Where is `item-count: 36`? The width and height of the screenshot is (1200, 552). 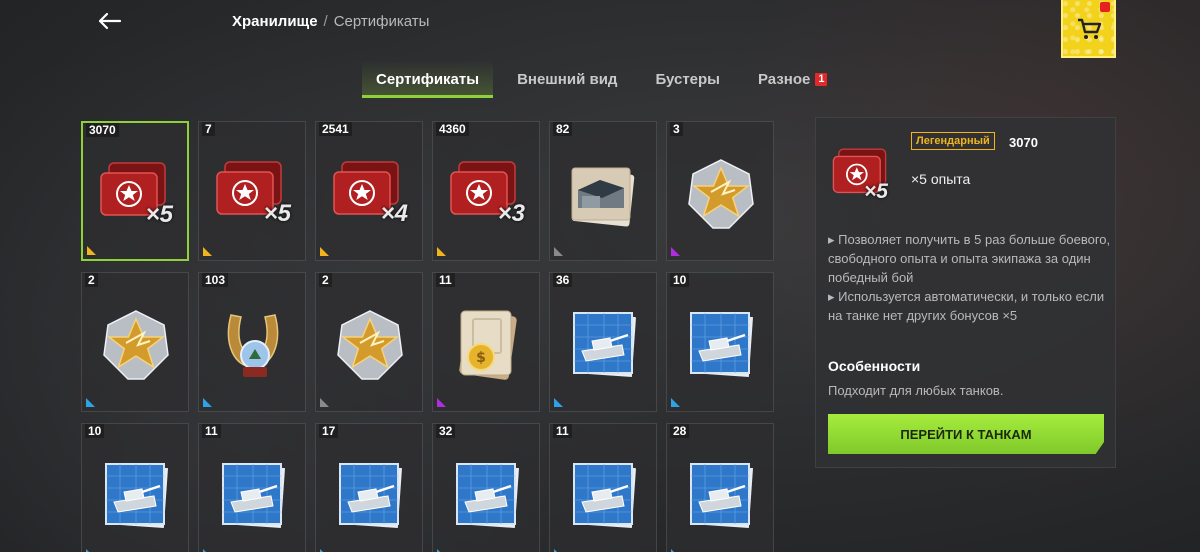 item-count: 36 is located at coordinates (563, 280).